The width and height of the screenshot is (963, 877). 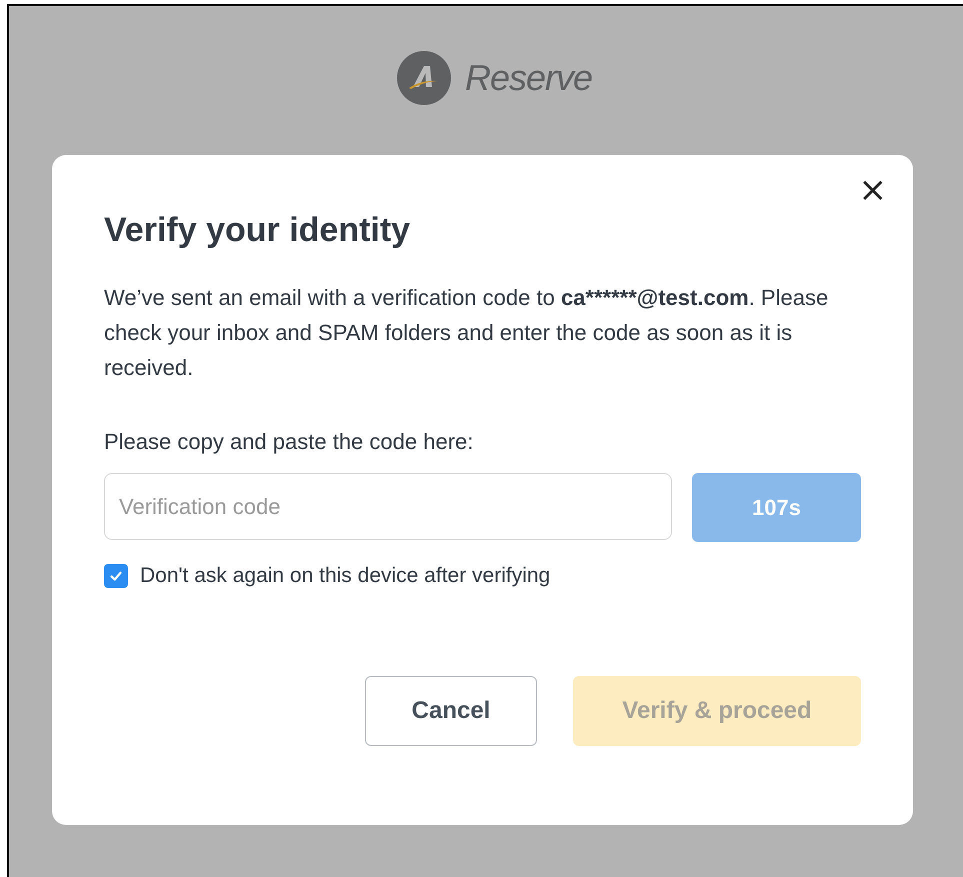 What do you see at coordinates (467, 333) in the screenshot?
I see `instruction-text: We’ve sent an email with a verification code to ca******@test.com. Please check your inbox and SPAM folders and enter the code as soon as it is received.` at bounding box center [467, 333].